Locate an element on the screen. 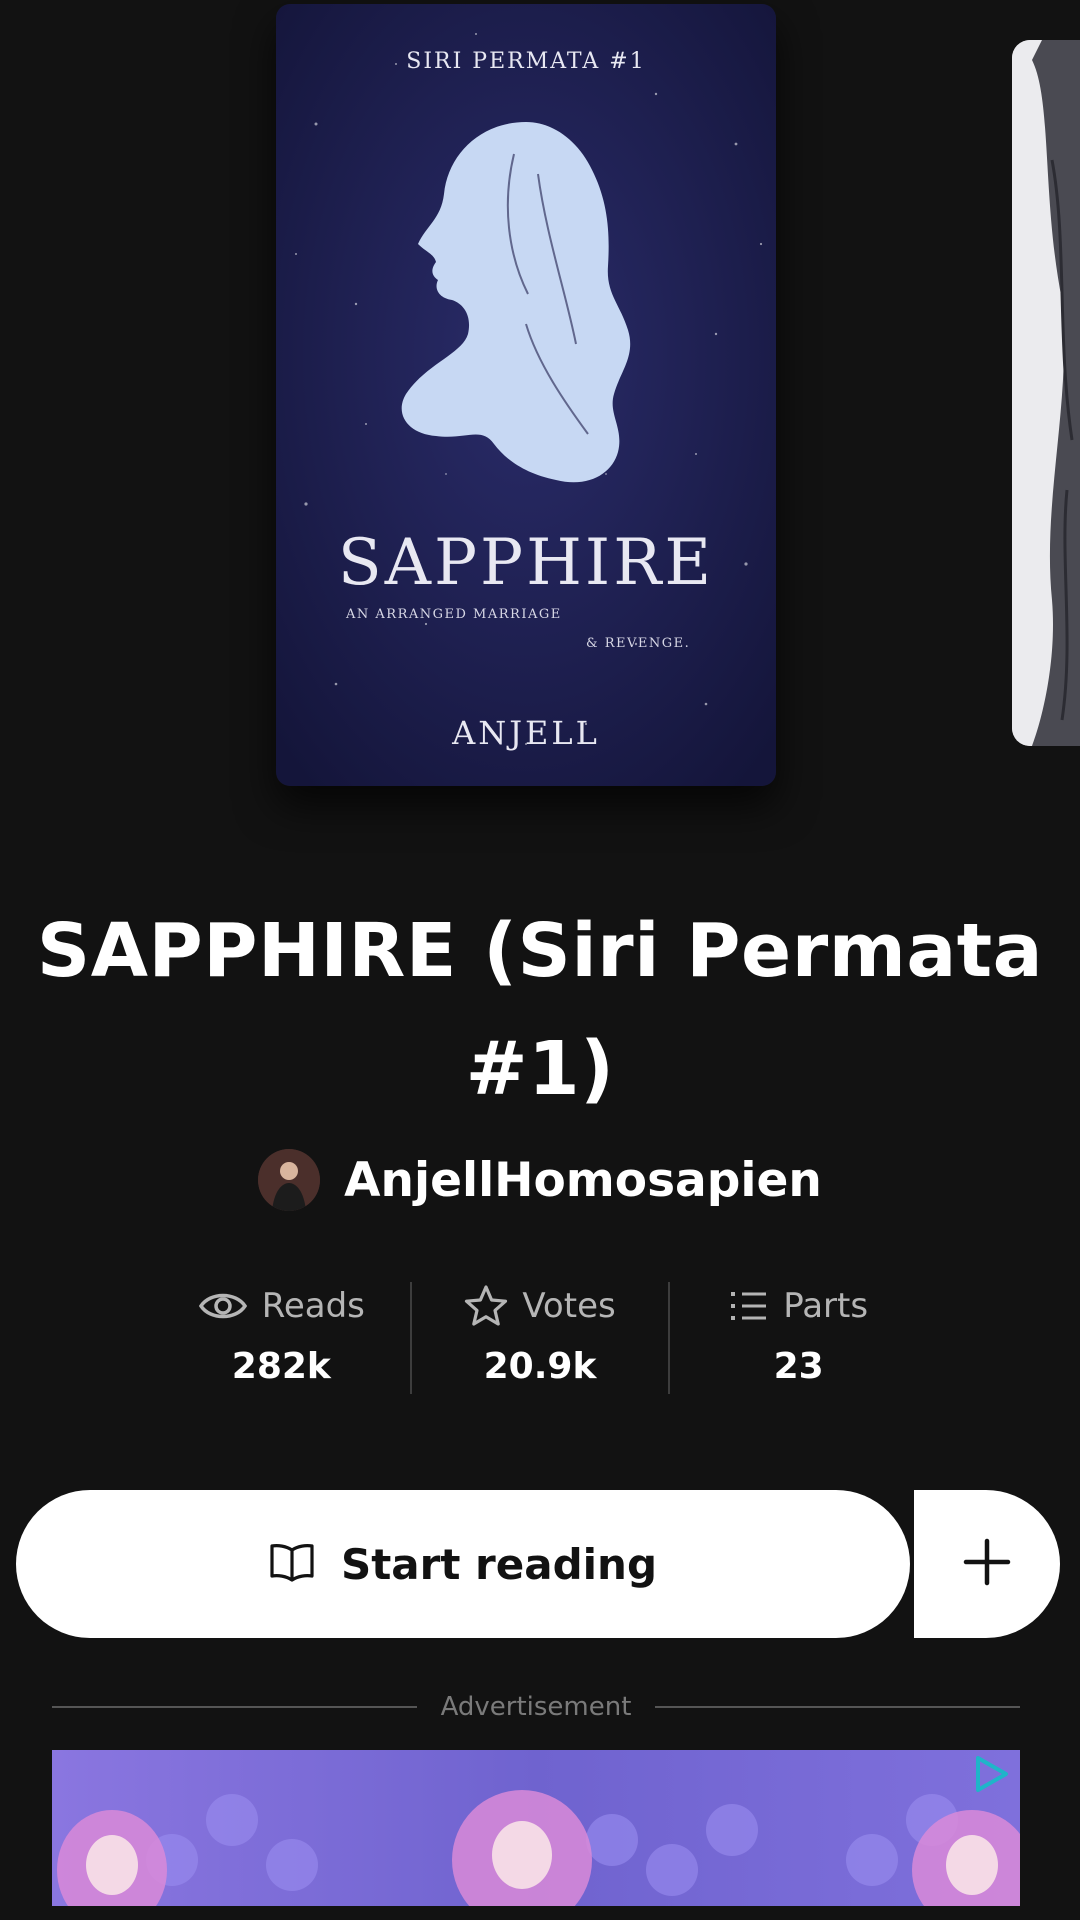 Image resolution: width=1080 pixels, height=1920 pixels. add-to-library-button is located at coordinates (987, 1564).